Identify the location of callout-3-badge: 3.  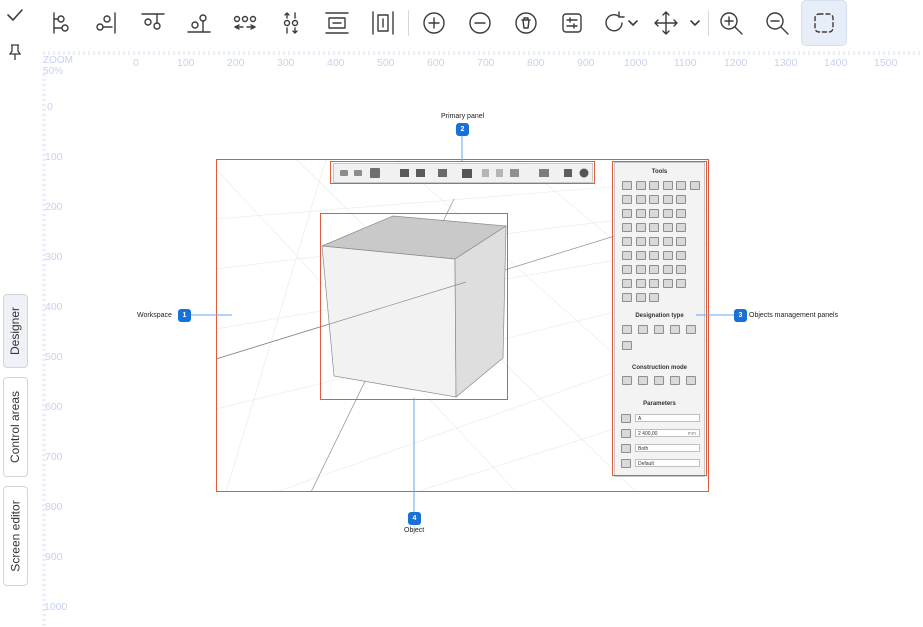
(740, 315).